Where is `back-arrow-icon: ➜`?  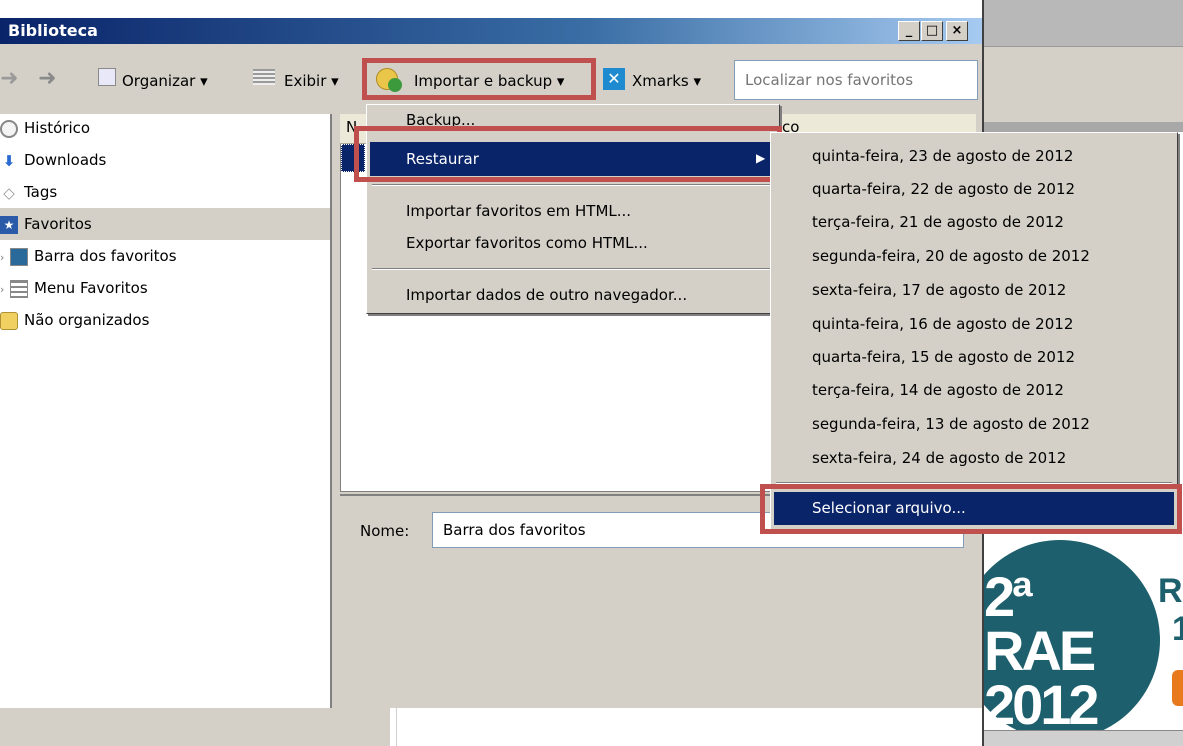
back-arrow-icon: ➜ is located at coordinates (9, 78).